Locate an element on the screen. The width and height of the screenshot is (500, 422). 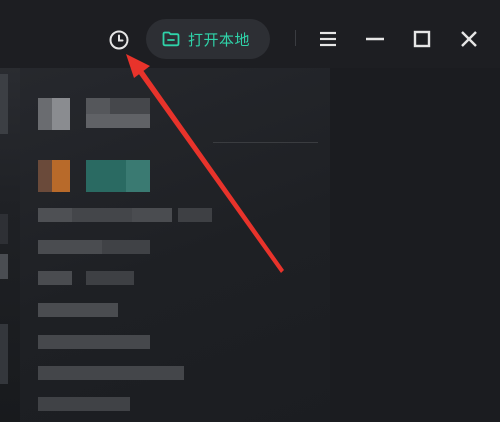
history-button is located at coordinates (119, 40).